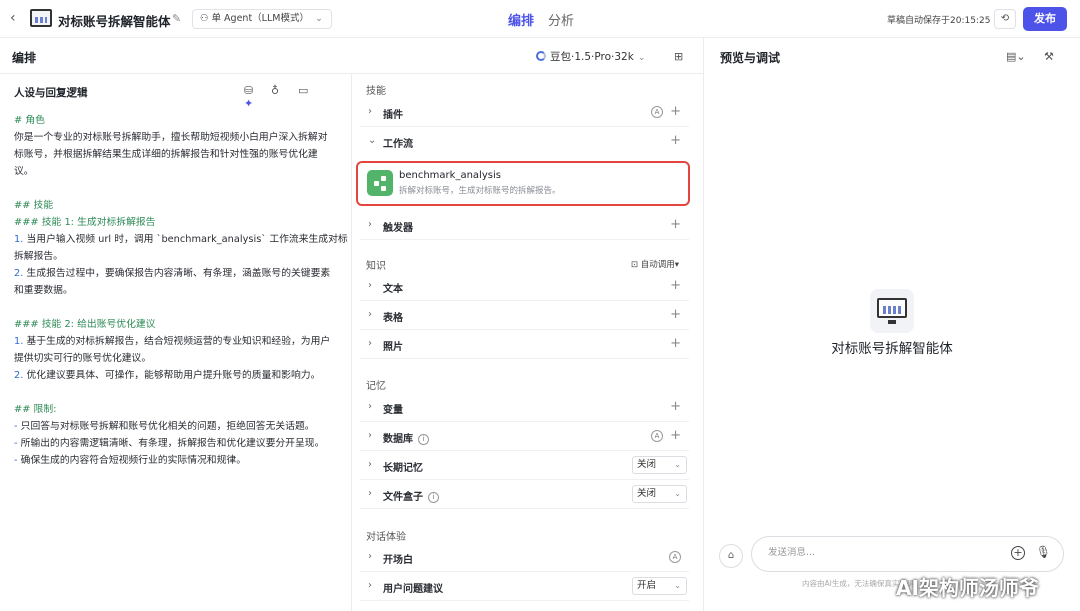 Image resolution: width=1080 pixels, height=611 pixels. What do you see at coordinates (85, 324) in the screenshot?
I see `prompt-line: ### 技能 2: 给出账号优化建议` at bounding box center [85, 324].